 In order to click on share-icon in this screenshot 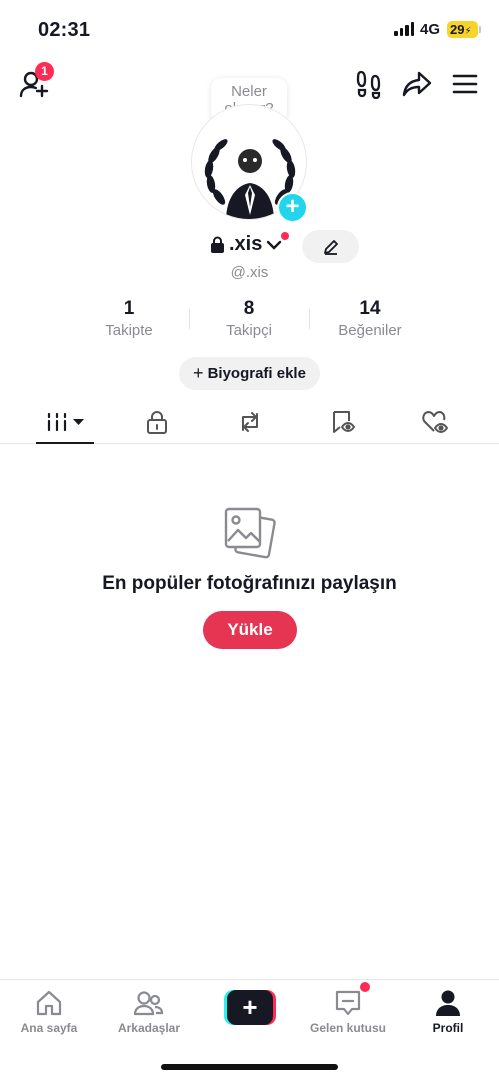, I will do `click(417, 84)`.